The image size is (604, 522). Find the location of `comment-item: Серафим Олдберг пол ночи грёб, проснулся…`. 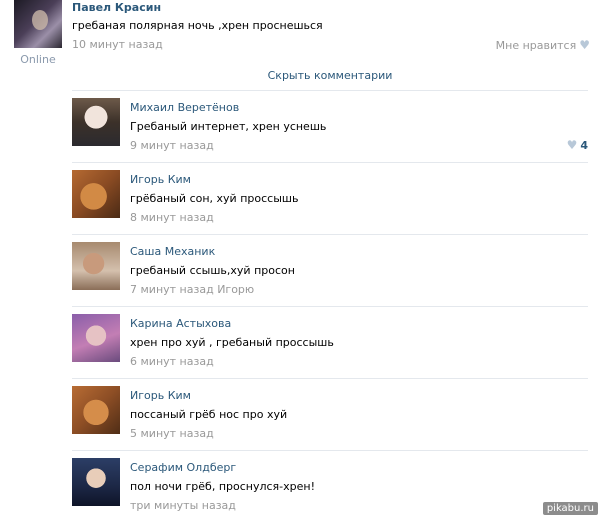

comment-item: Серафим Олдберг пол ночи грёб, проснулся… is located at coordinates (330, 486).